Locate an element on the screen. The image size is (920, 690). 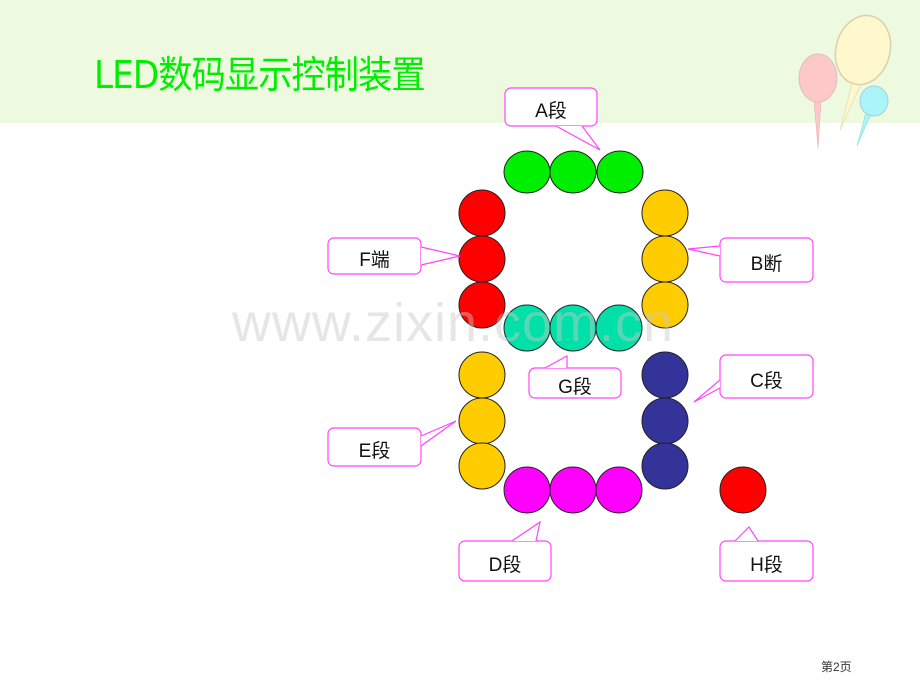
cyan-balloon-stick is located at coordinates (864, 129).